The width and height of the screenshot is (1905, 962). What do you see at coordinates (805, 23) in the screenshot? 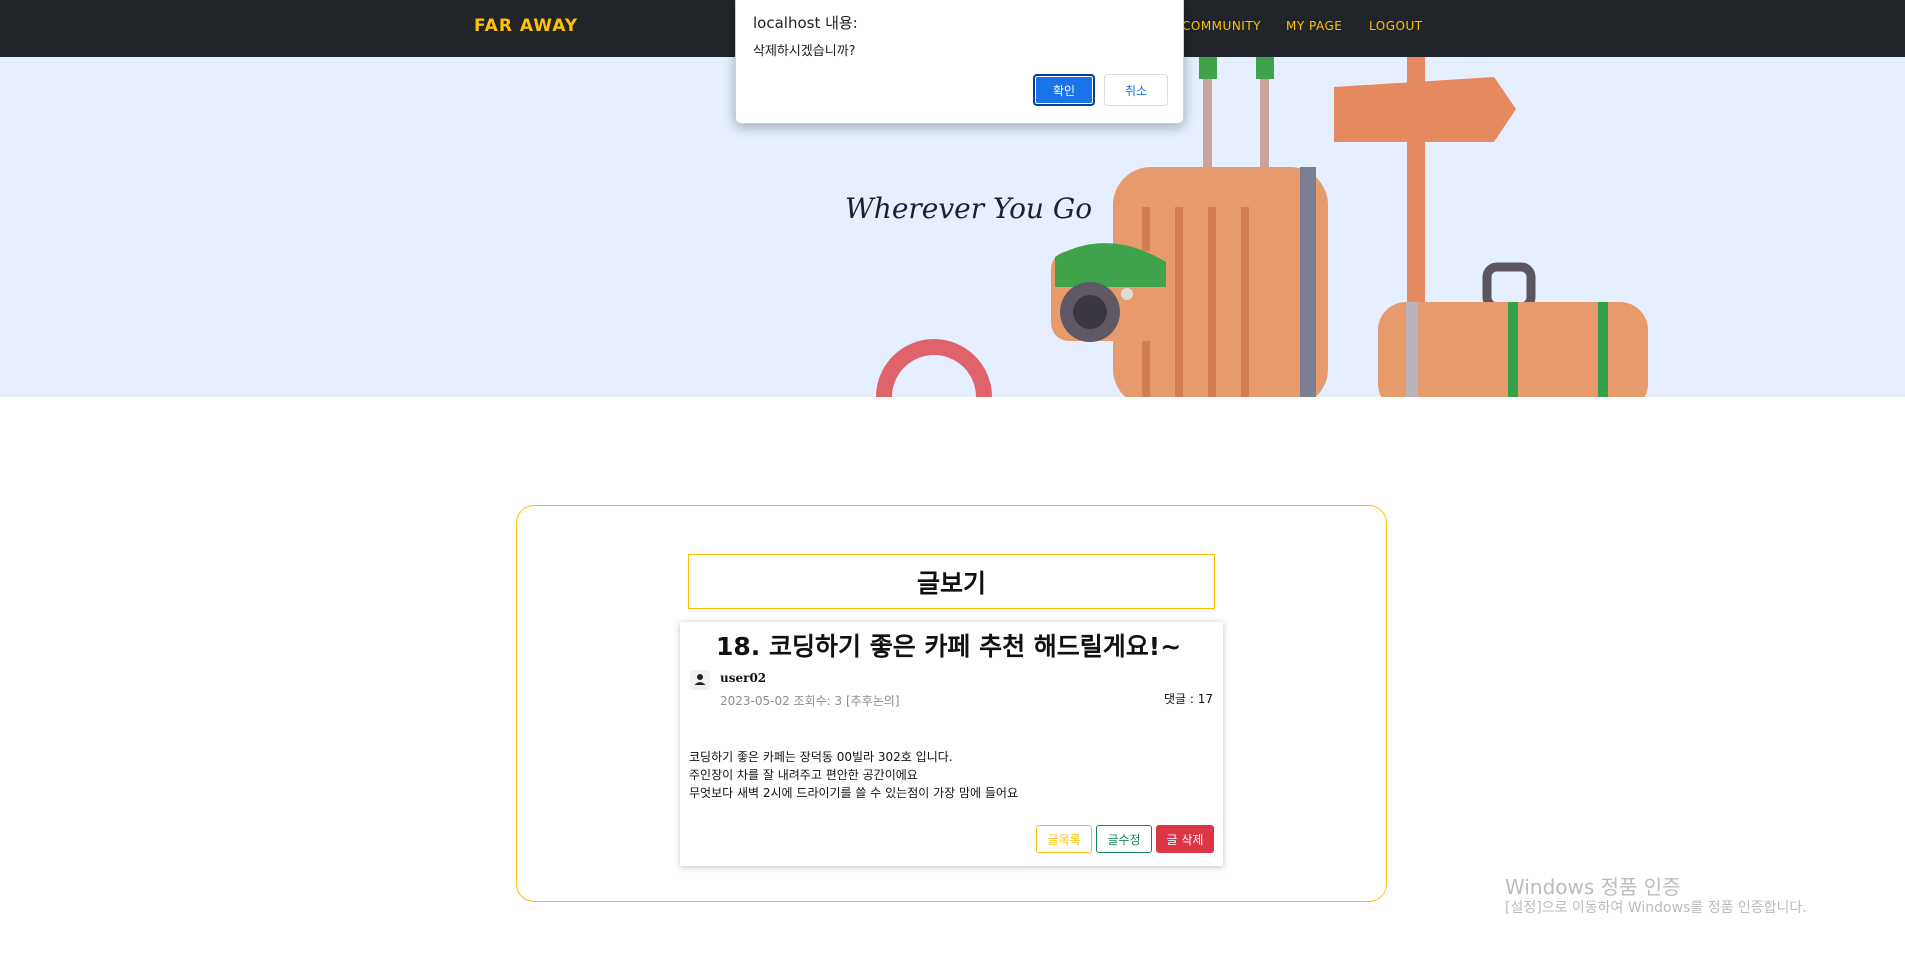
I see `dialog-title: localhost 내용:` at bounding box center [805, 23].